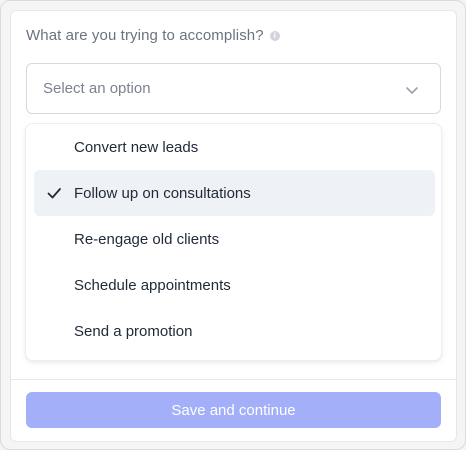 The height and width of the screenshot is (450, 466). Describe the element at coordinates (54, 193) in the screenshot. I see `check-icon` at that location.